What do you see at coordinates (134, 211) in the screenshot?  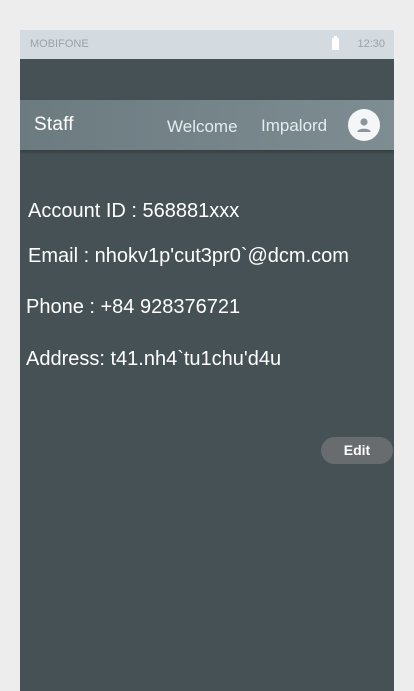 I see `account-id-text: Account ID : 568881xxx` at bounding box center [134, 211].